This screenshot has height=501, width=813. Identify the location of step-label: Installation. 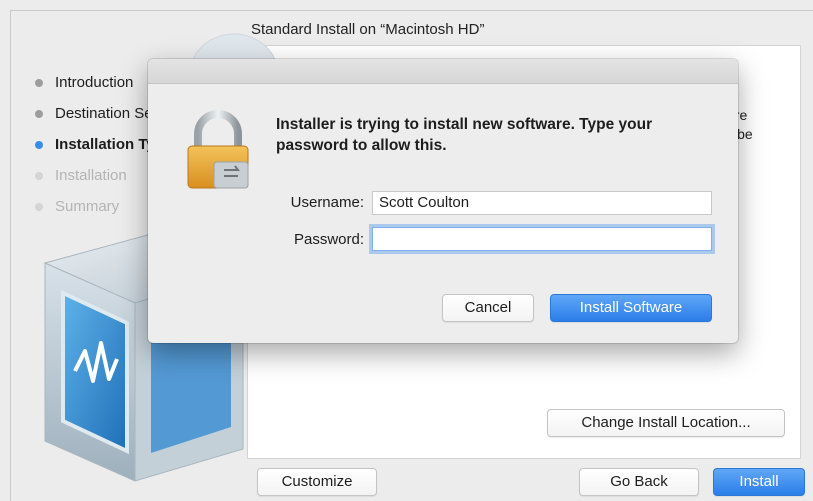
(91, 175).